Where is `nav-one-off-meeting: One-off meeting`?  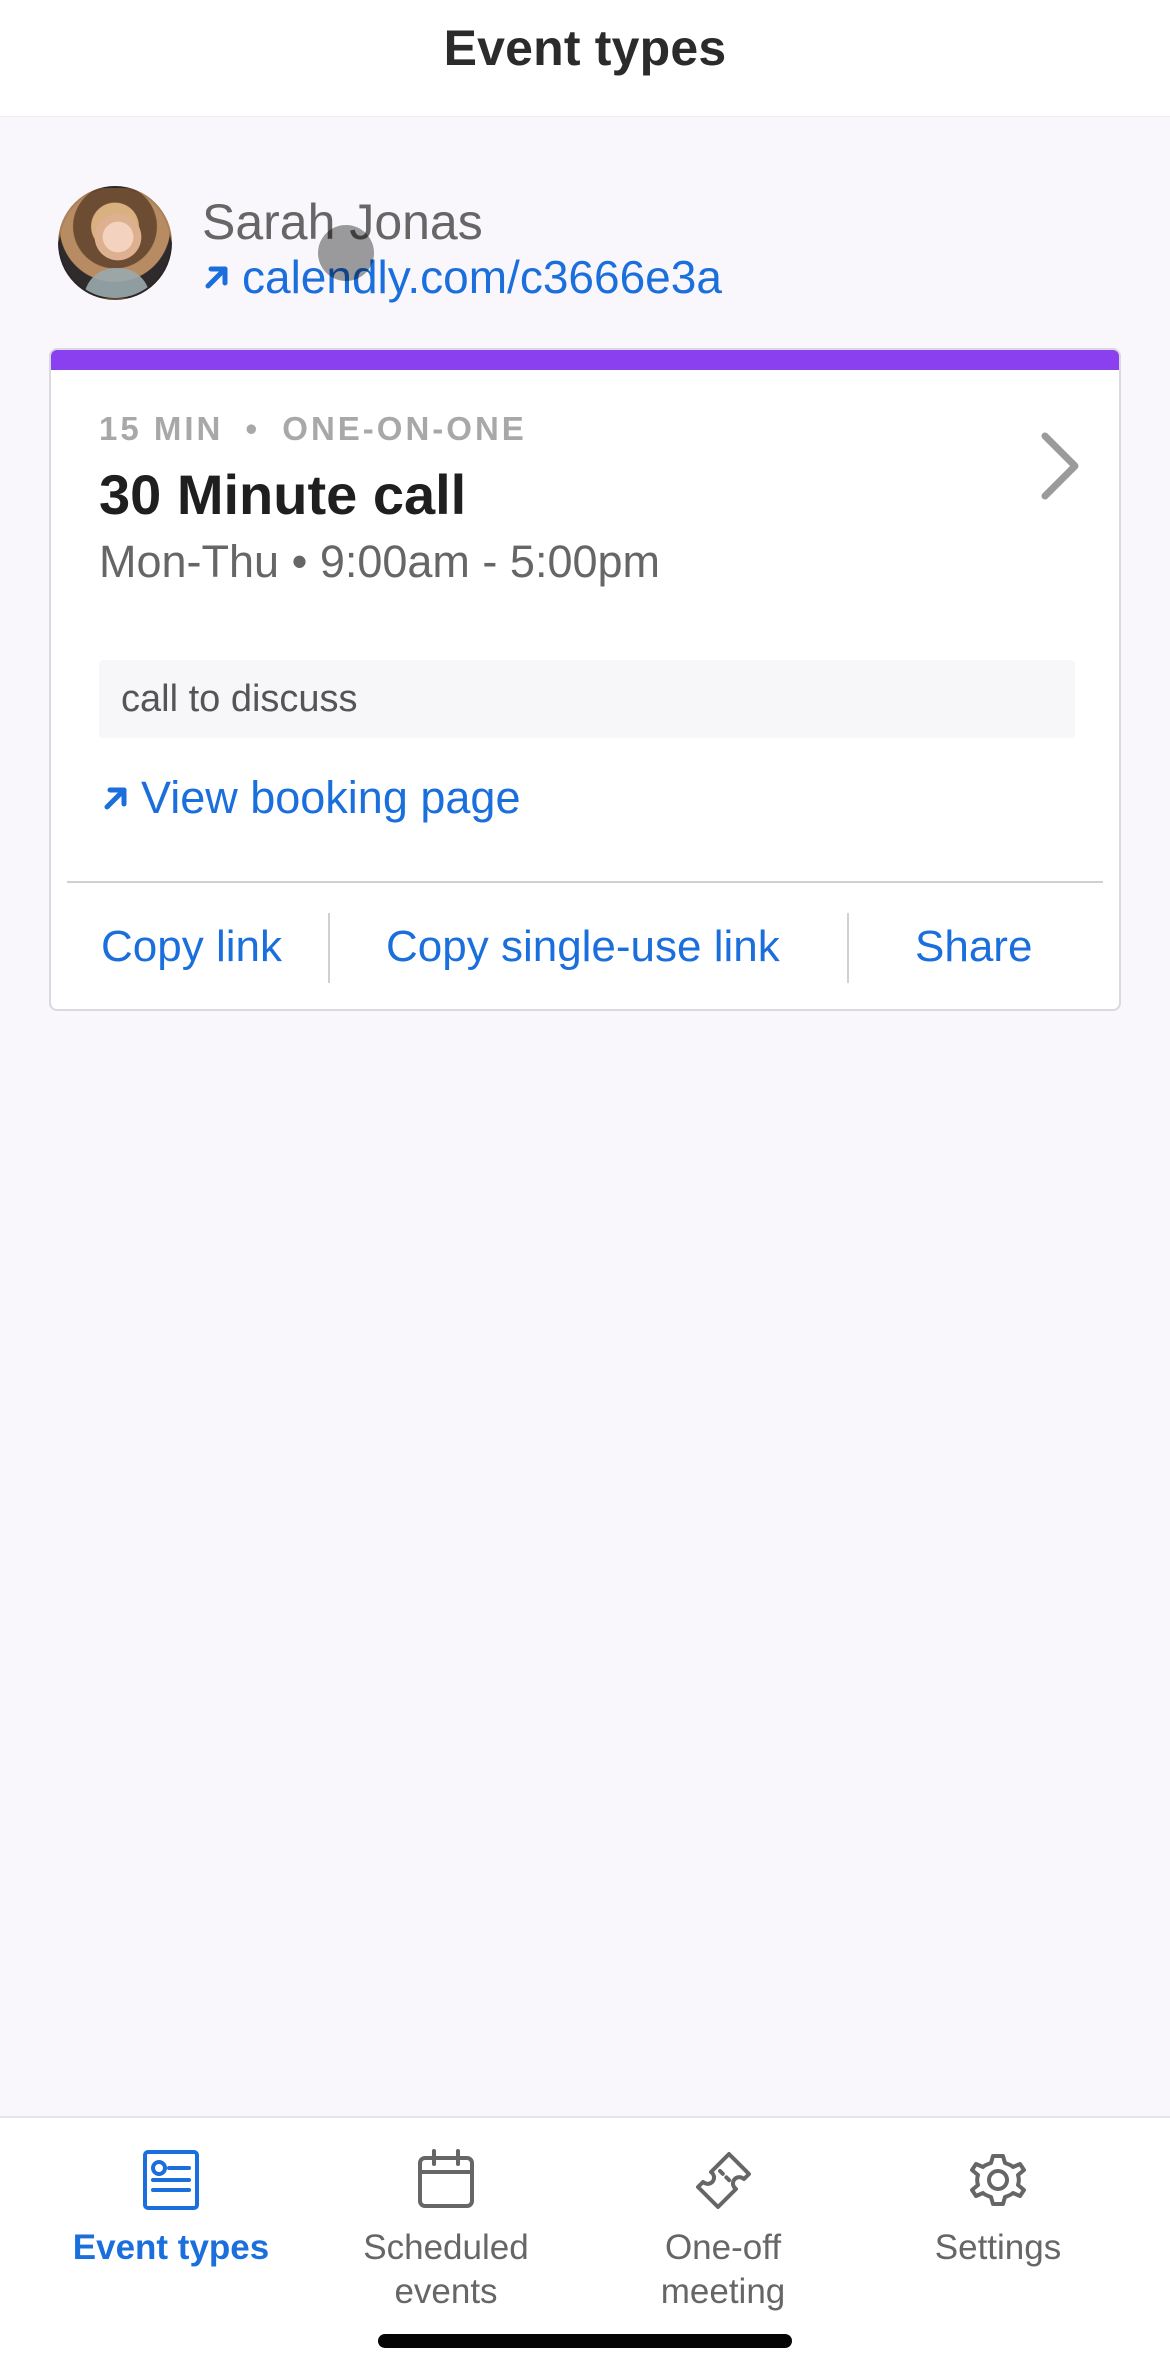 nav-one-off-meeting: One-off meeting is located at coordinates (723, 2233).